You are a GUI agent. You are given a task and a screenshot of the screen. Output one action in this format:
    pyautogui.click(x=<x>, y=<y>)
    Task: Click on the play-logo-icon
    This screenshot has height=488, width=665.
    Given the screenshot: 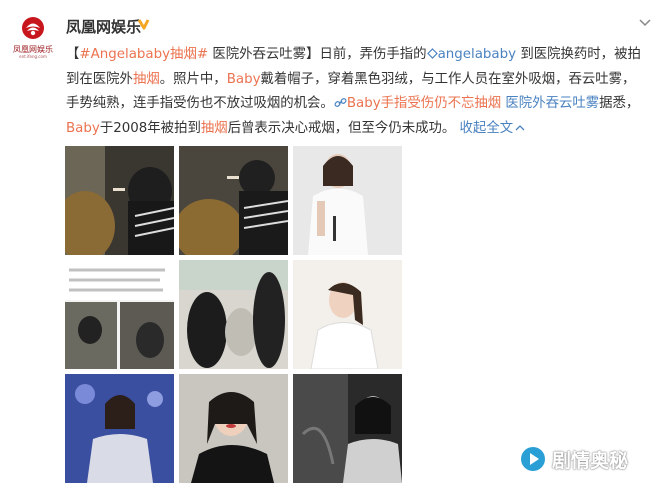 What is the action you would take?
    pyautogui.click(x=533, y=459)
    